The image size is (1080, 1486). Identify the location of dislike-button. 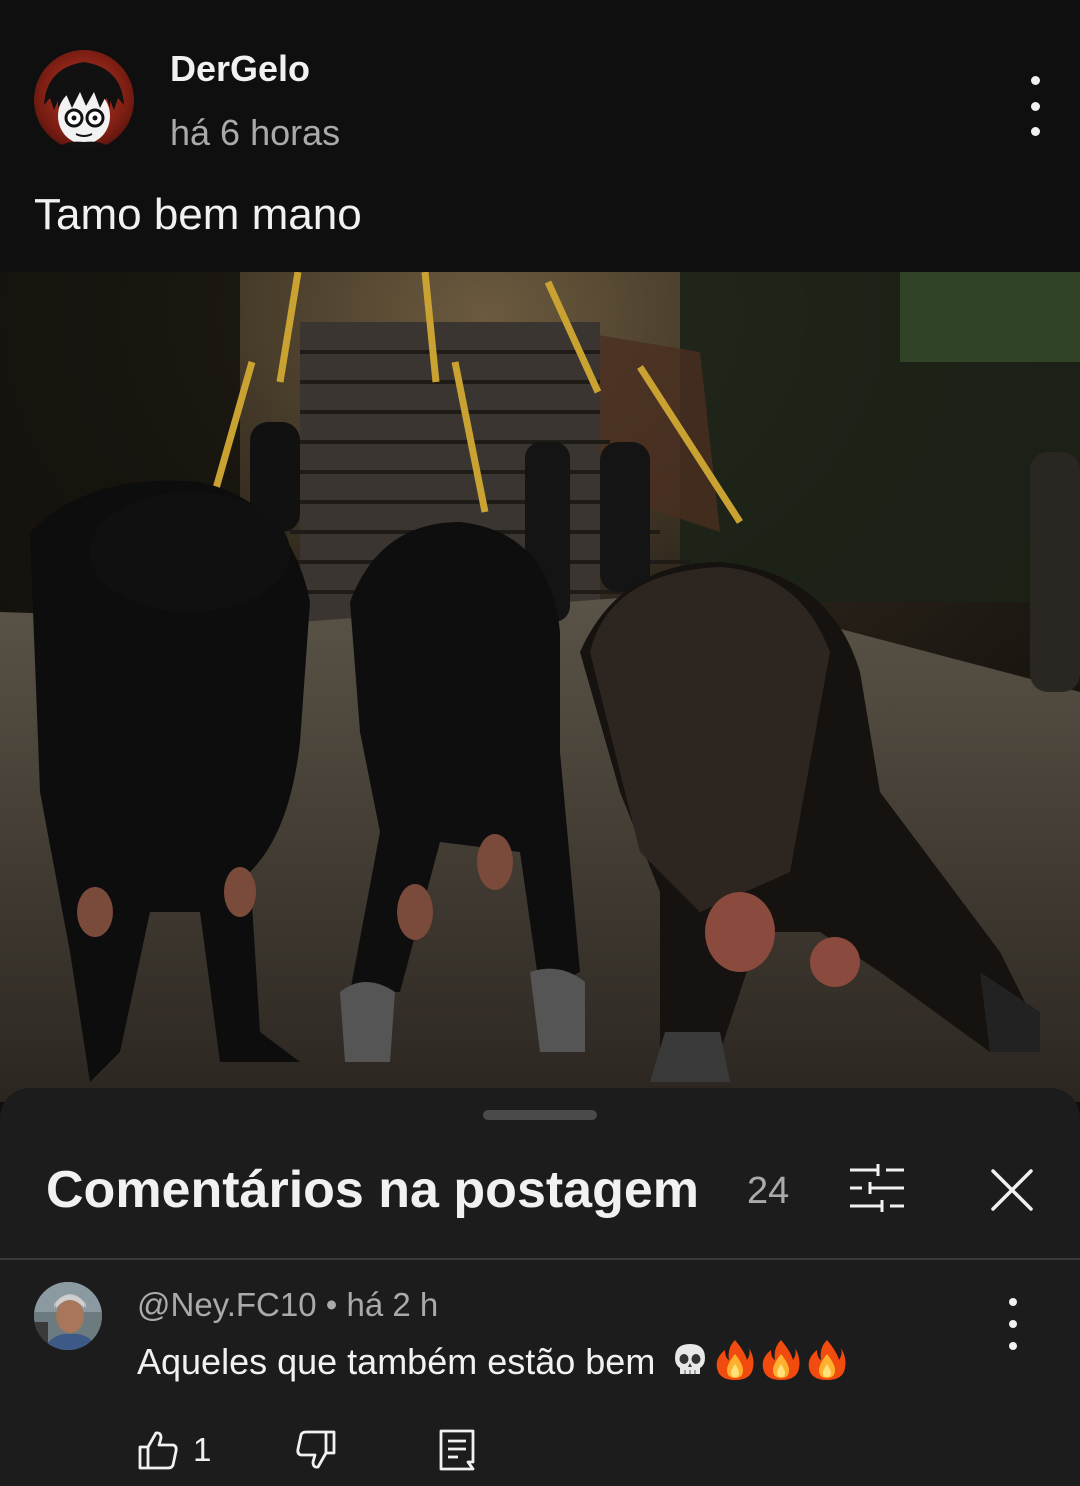
(316, 1450).